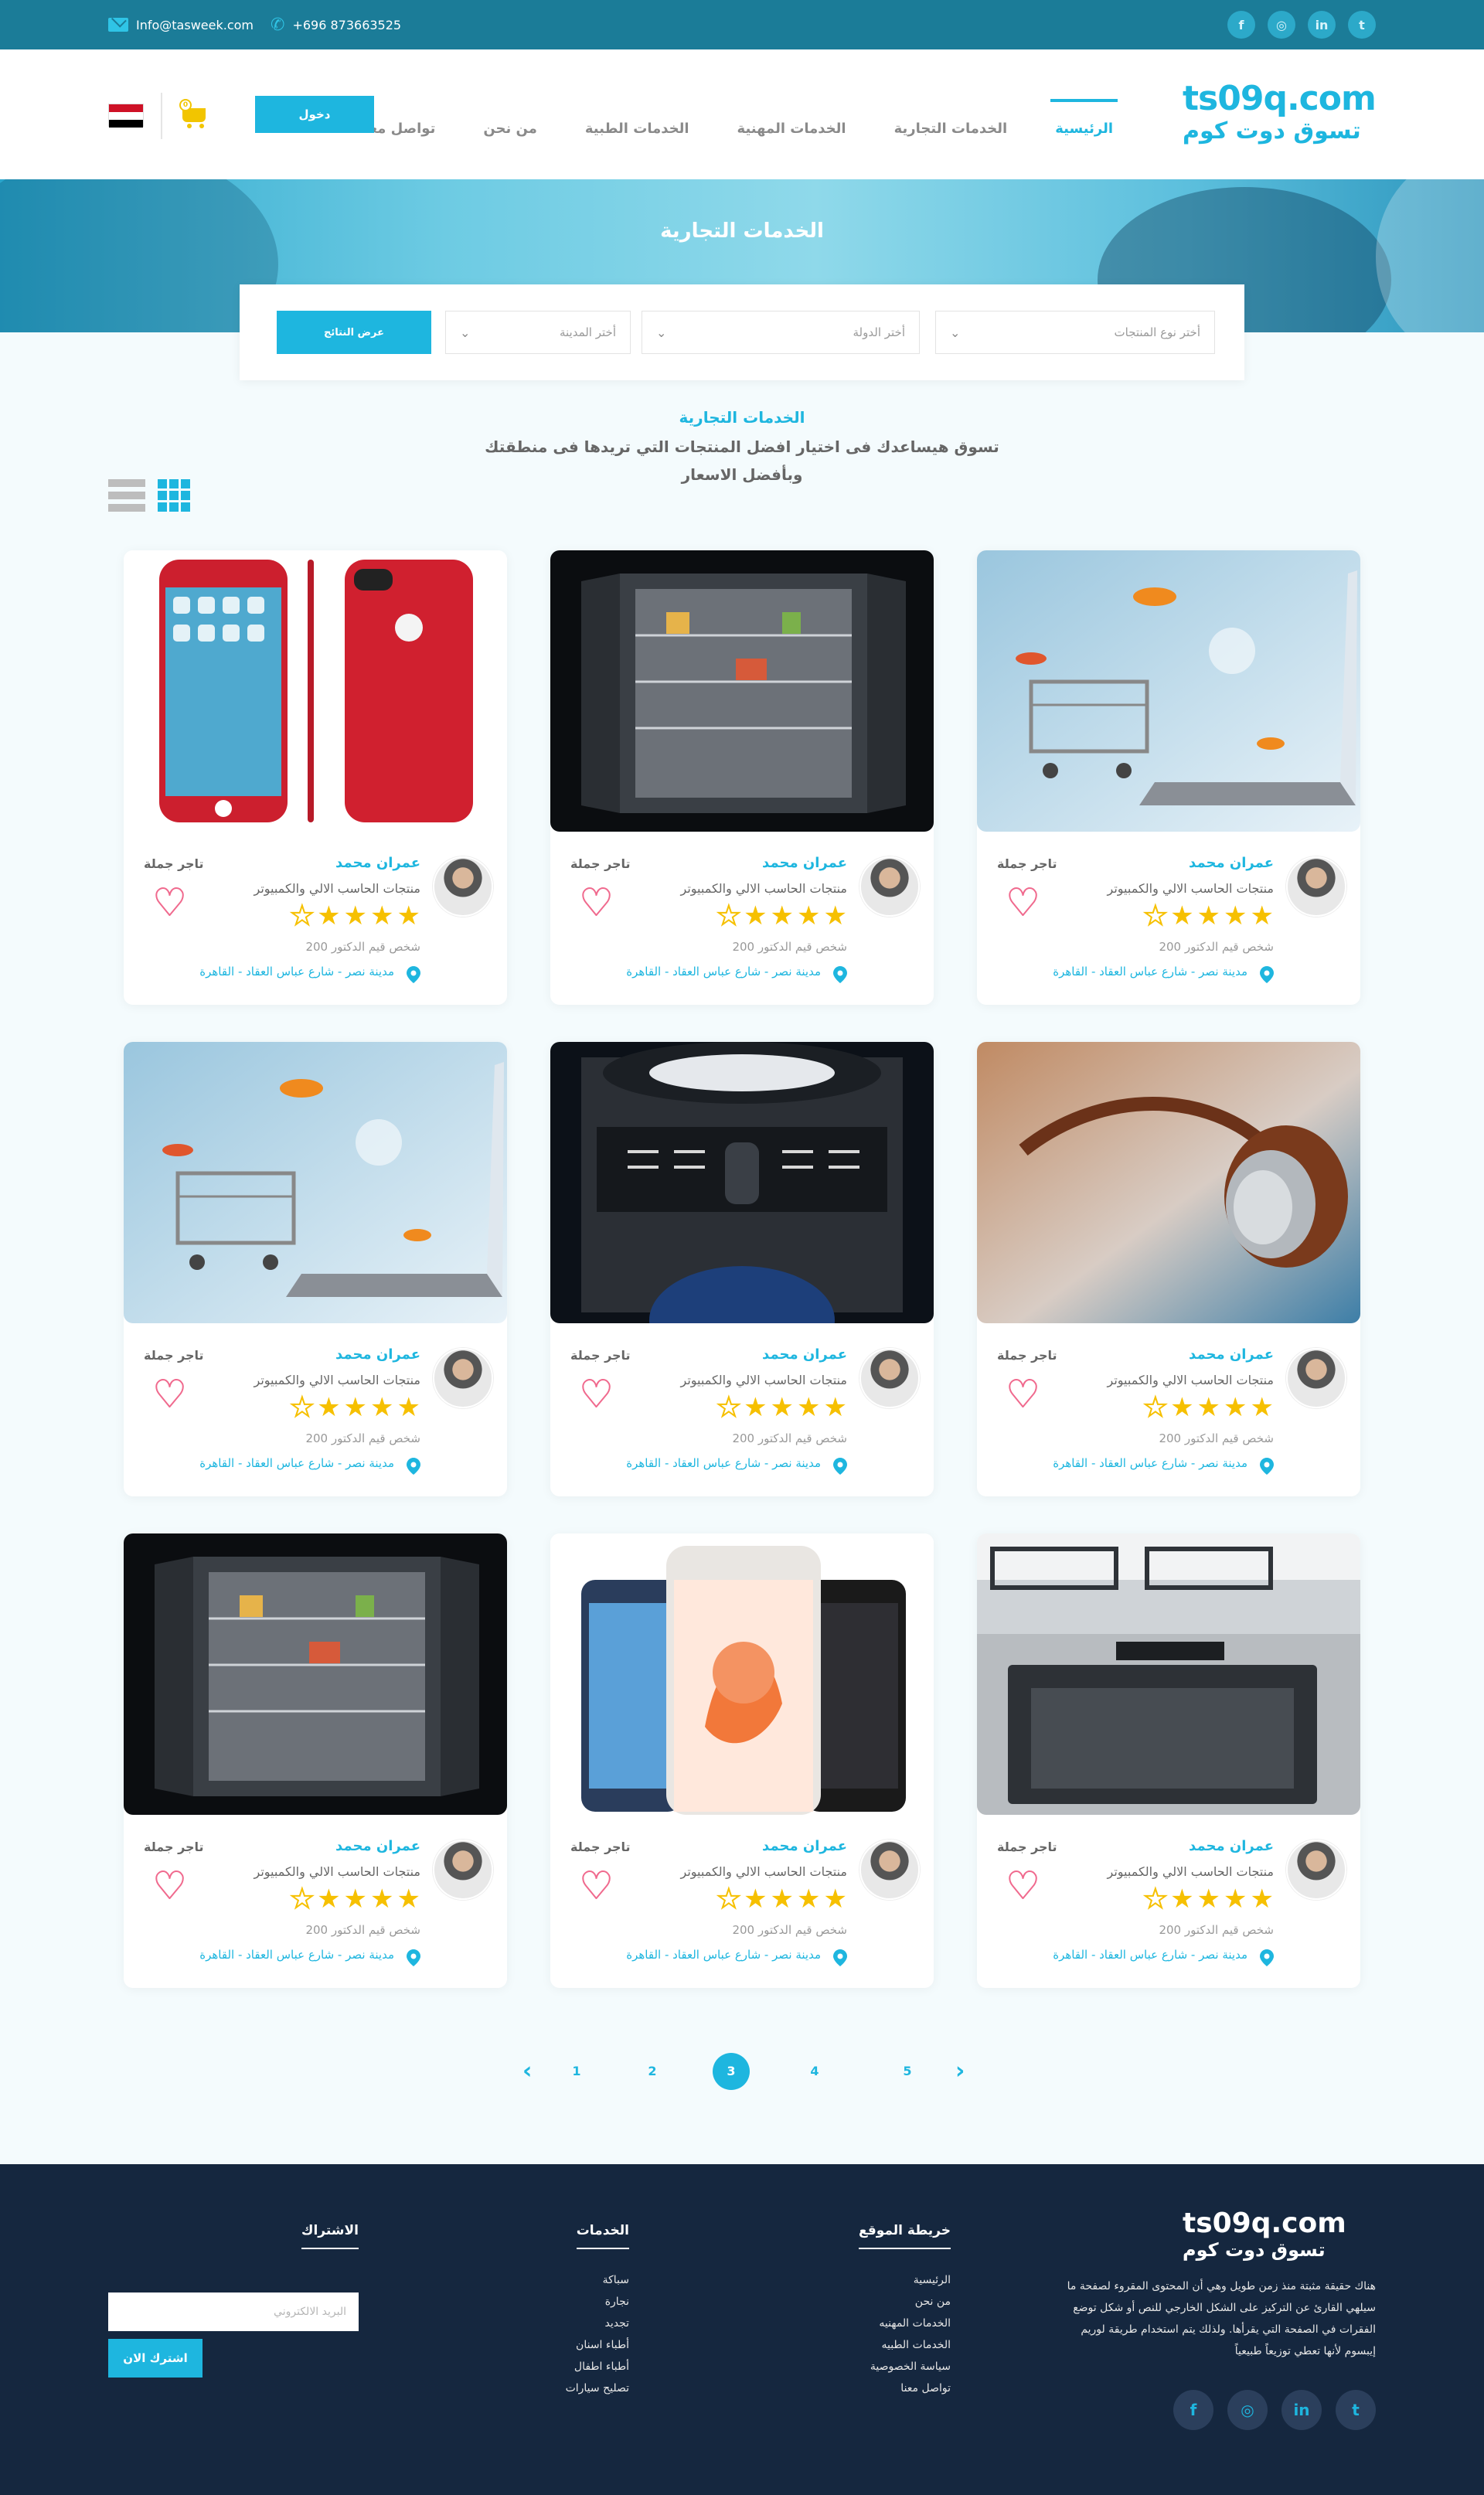 This screenshot has width=1484, height=2495. Describe the element at coordinates (597, 2323) in the screenshot. I see `service-link: تجديد` at that location.